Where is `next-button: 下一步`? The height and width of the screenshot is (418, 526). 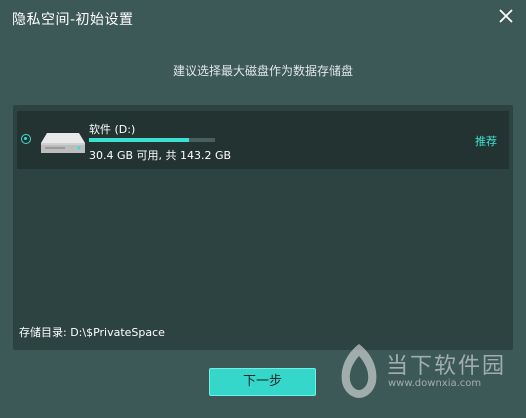
next-button: 下一步 is located at coordinates (262, 382).